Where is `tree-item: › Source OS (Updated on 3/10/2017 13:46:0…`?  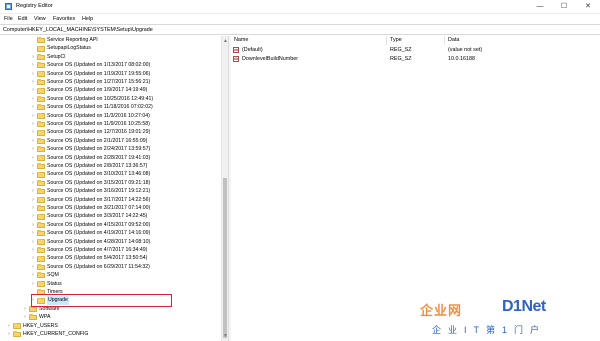
tree-item: › Source OS (Updated on 3/10/2017 13:46:0… is located at coordinates (110, 174).